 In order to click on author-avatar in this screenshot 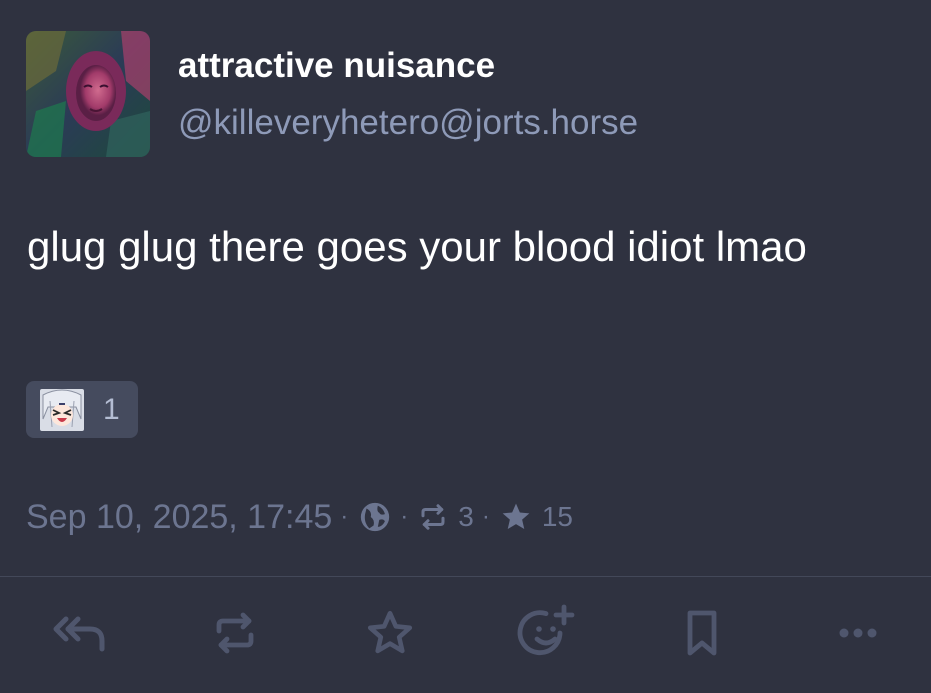, I will do `click(88, 94)`.